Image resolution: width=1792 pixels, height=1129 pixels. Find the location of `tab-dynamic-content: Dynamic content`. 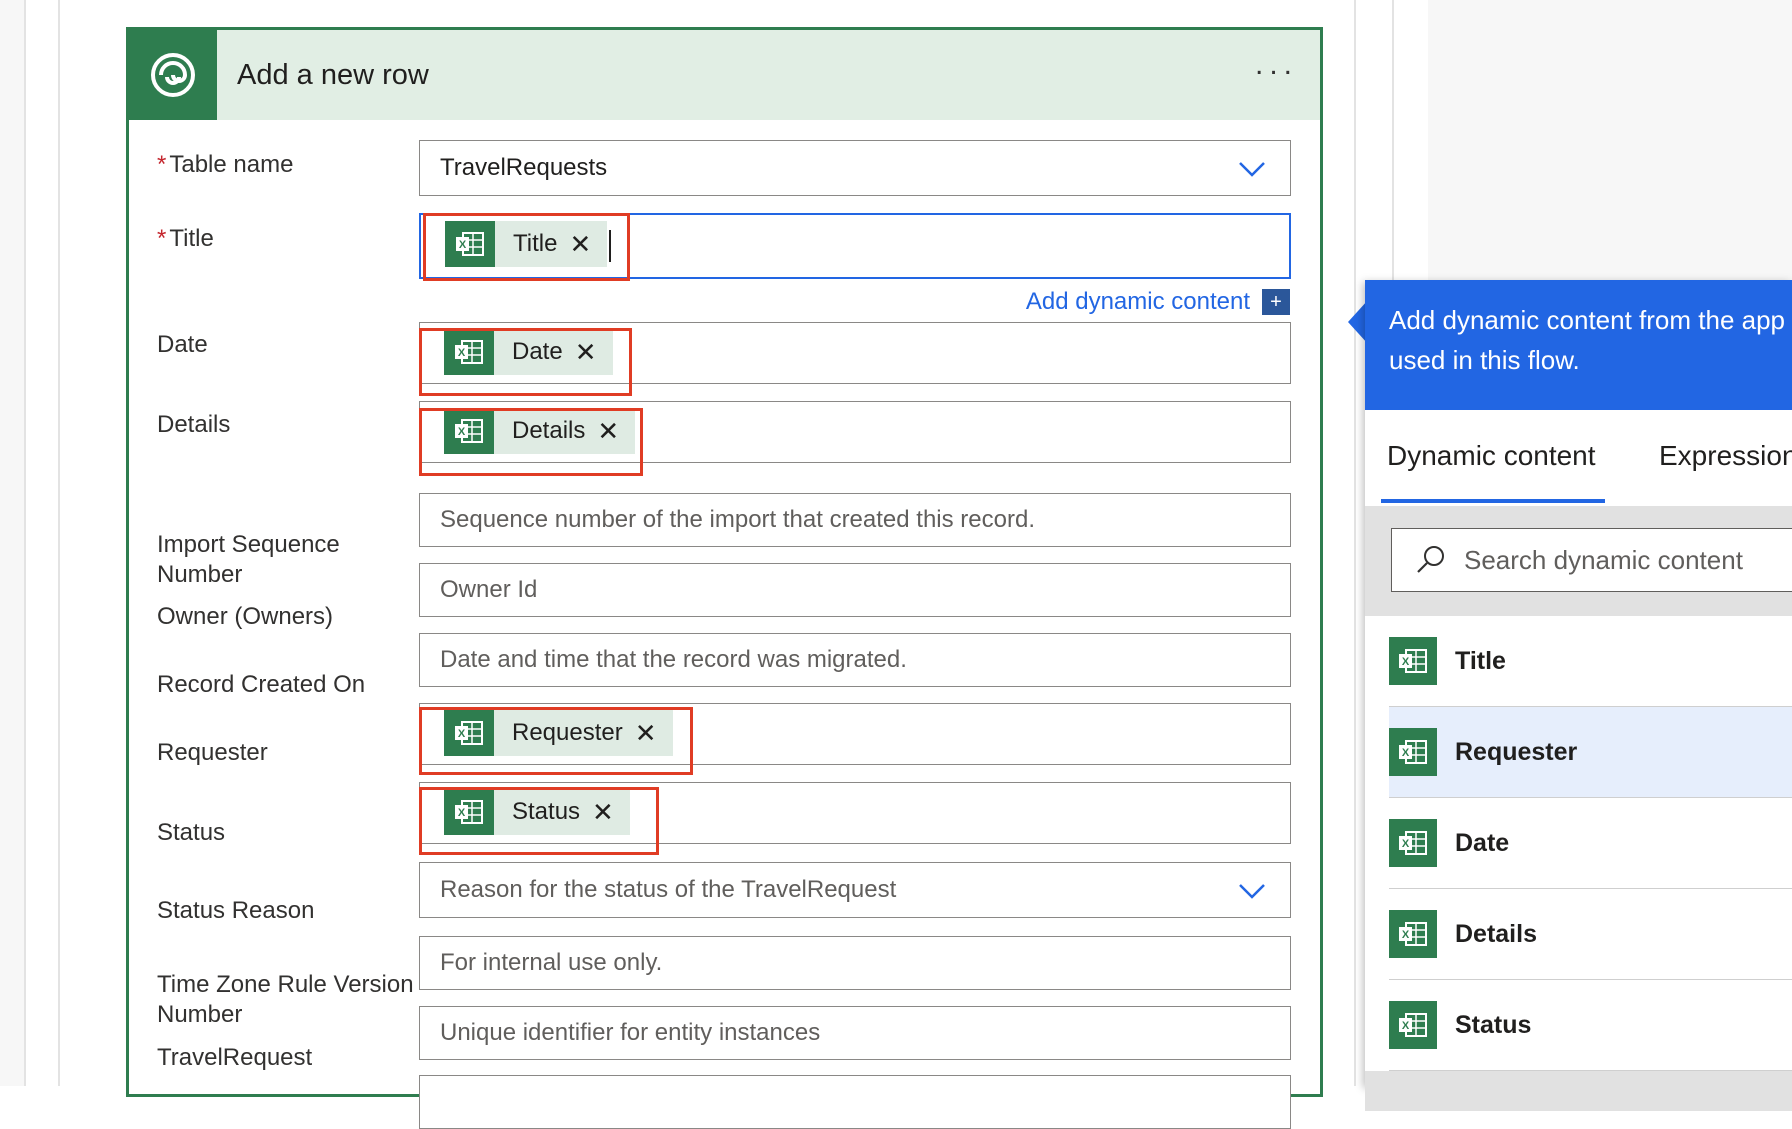

tab-dynamic-content: Dynamic content is located at coordinates (1491, 456).